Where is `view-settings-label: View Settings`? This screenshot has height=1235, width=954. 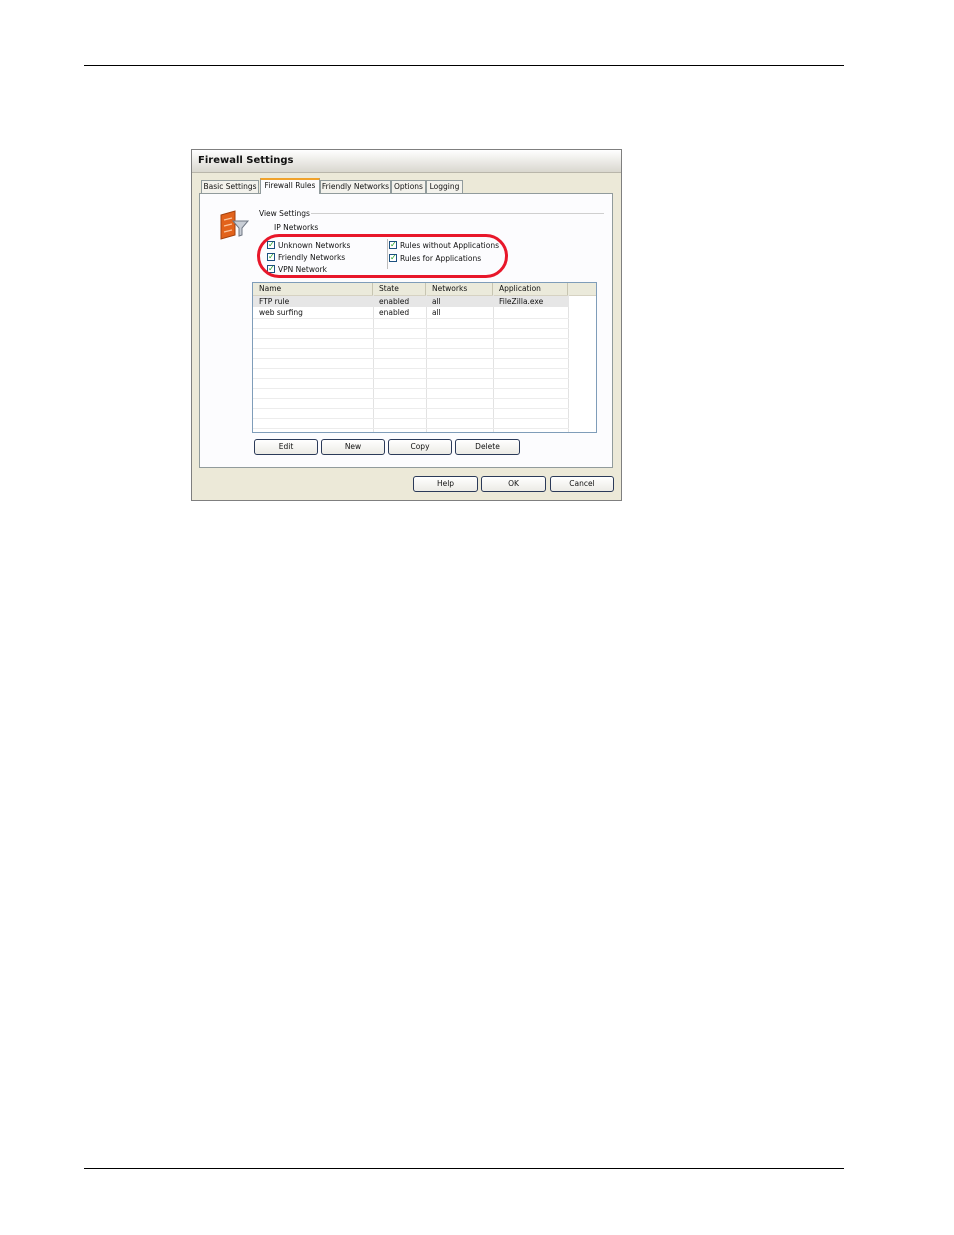
view-settings-label: View Settings is located at coordinates (284, 213).